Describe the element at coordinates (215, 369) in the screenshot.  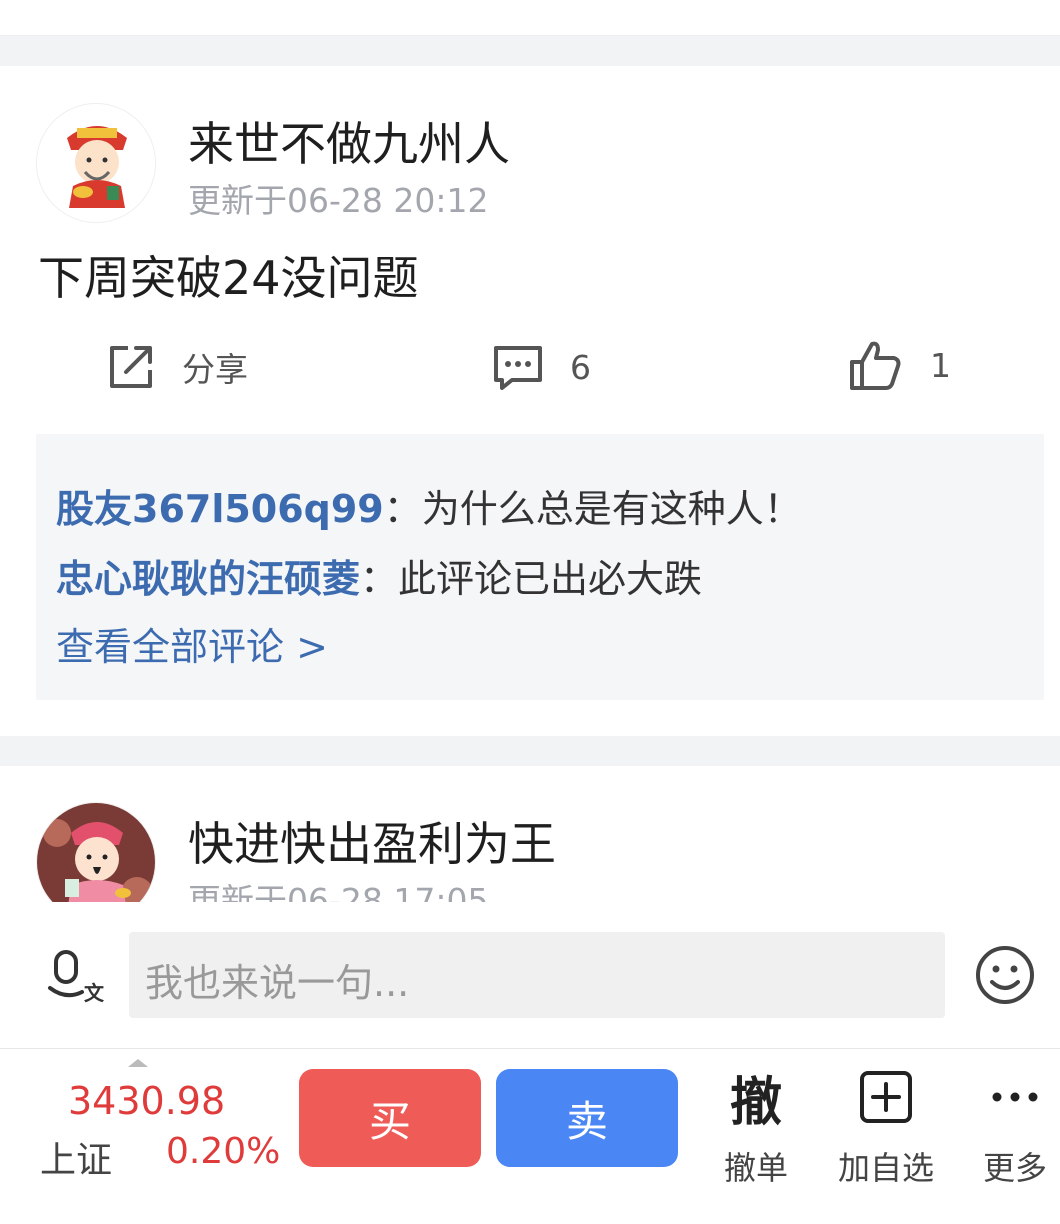
I see `share-label: 分享` at that location.